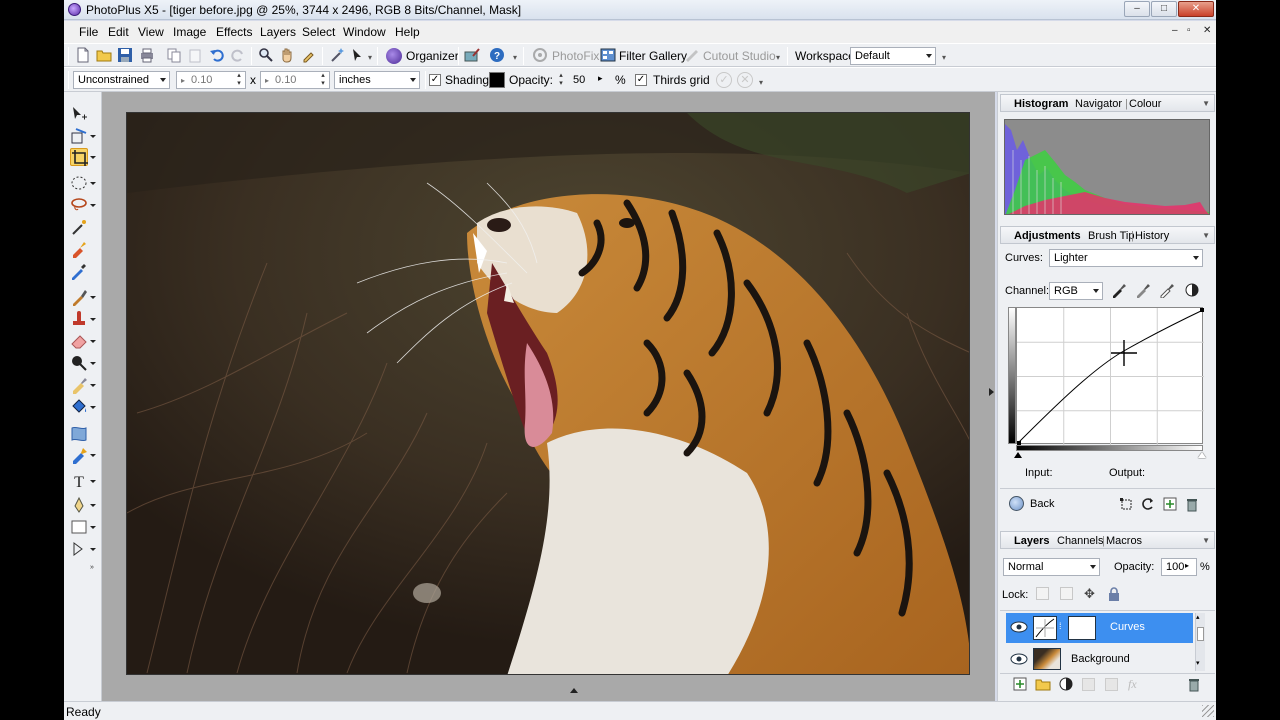  I want to click on node-edit-tool-icon, so click(79, 549).